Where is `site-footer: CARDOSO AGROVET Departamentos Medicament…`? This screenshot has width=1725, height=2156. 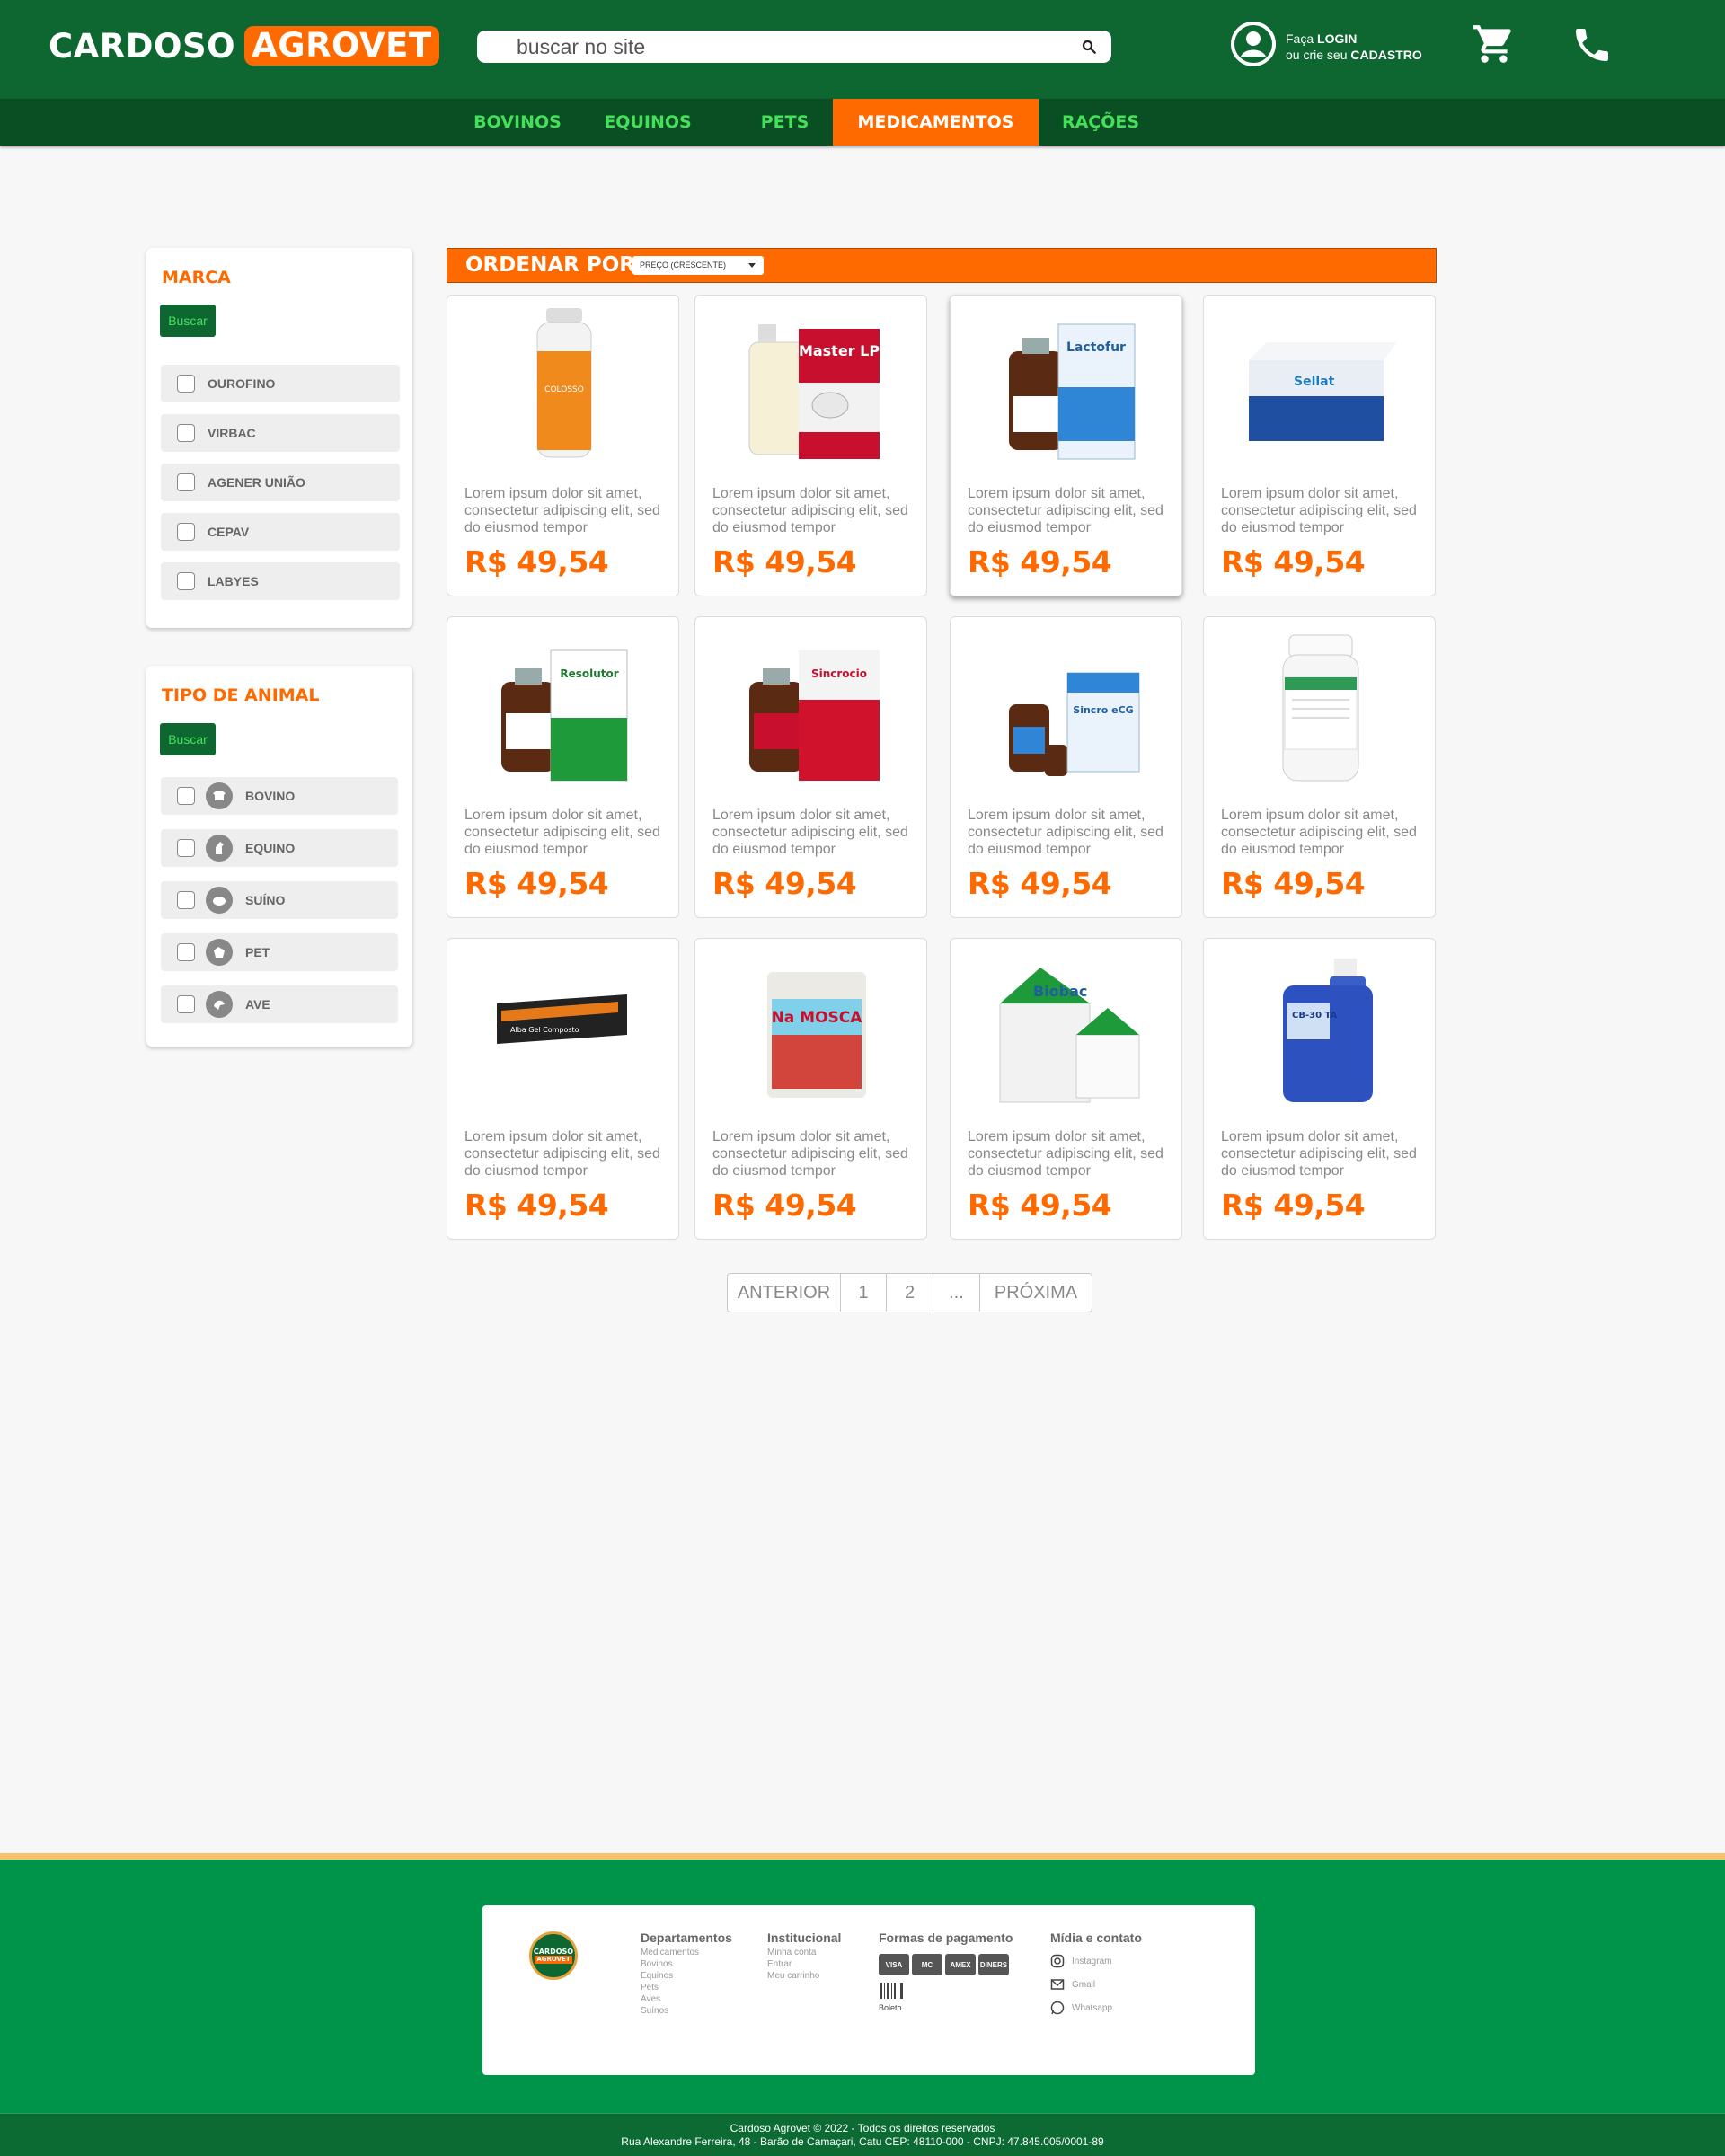
site-footer: CARDOSO AGROVET Departamentos Medicament… is located at coordinates (862, 2005).